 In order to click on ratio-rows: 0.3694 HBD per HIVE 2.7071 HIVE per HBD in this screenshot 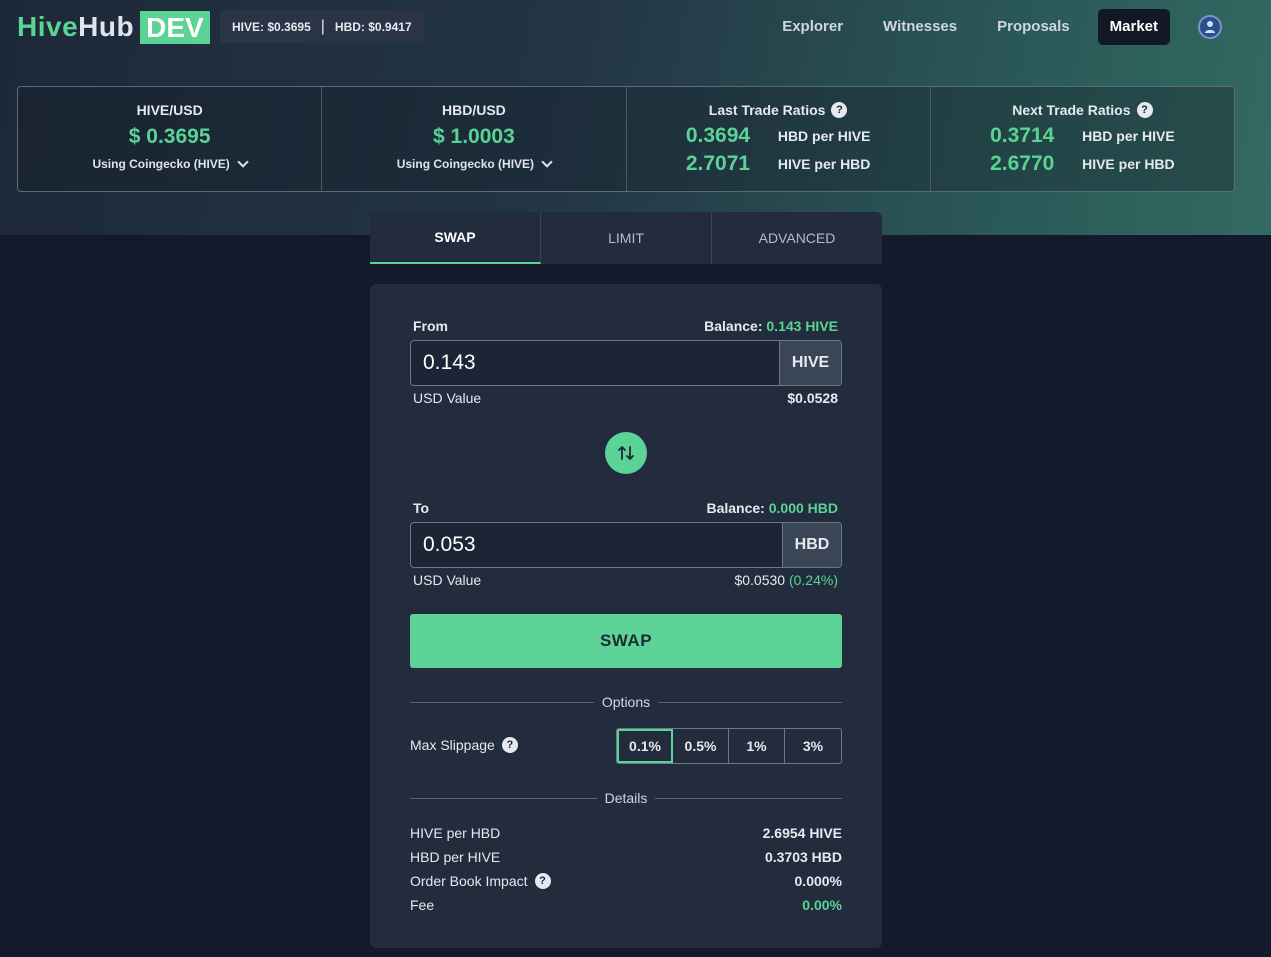, I will do `click(778, 150)`.